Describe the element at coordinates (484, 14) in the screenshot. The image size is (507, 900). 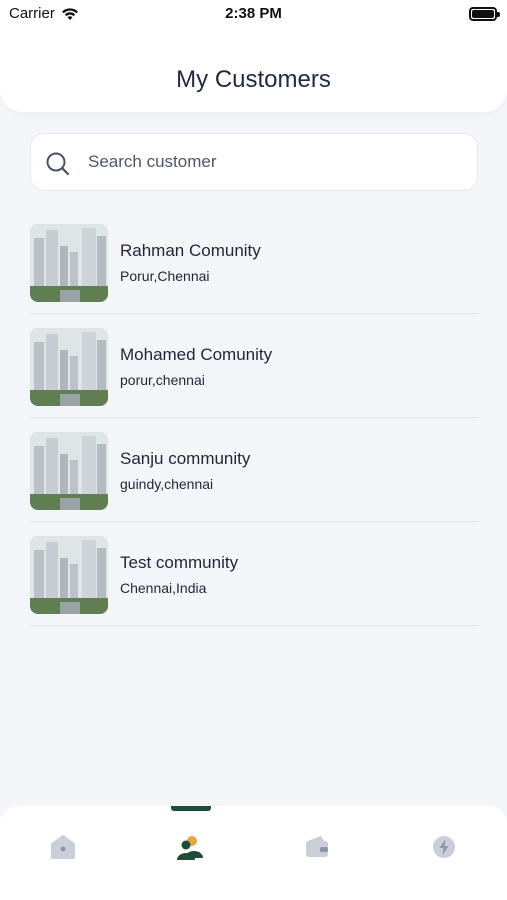
I see `battery-icon` at that location.